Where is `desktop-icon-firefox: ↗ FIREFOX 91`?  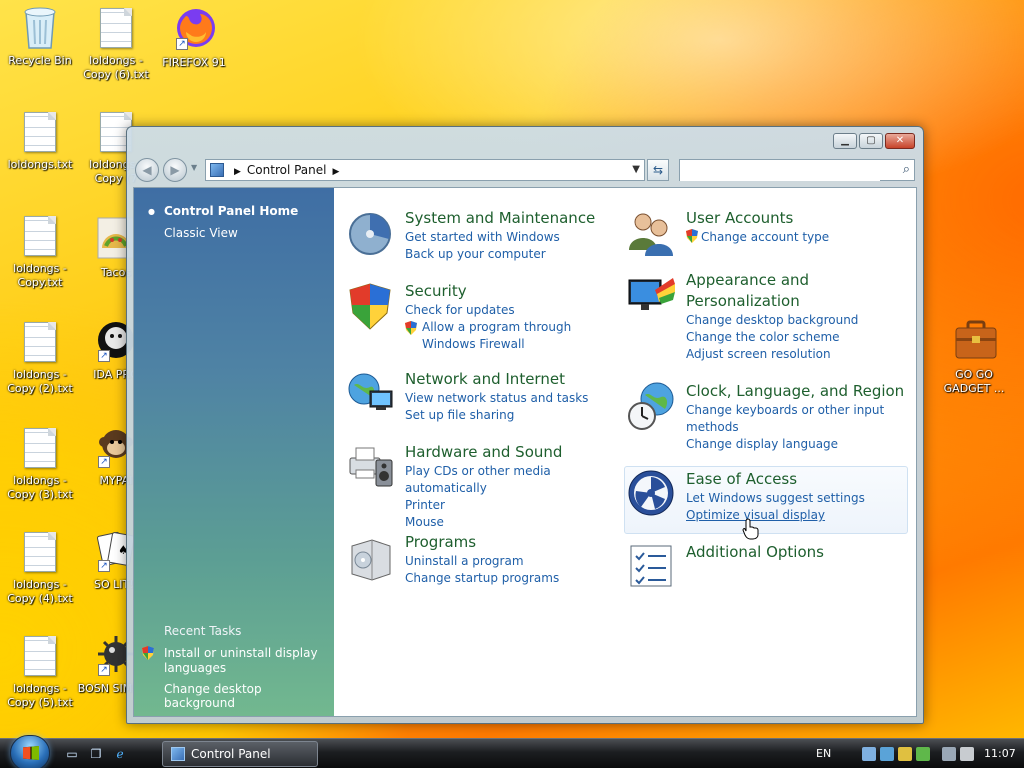 desktop-icon-firefox: ↗ FIREFOX 91 is located at coordinates (194, 38).